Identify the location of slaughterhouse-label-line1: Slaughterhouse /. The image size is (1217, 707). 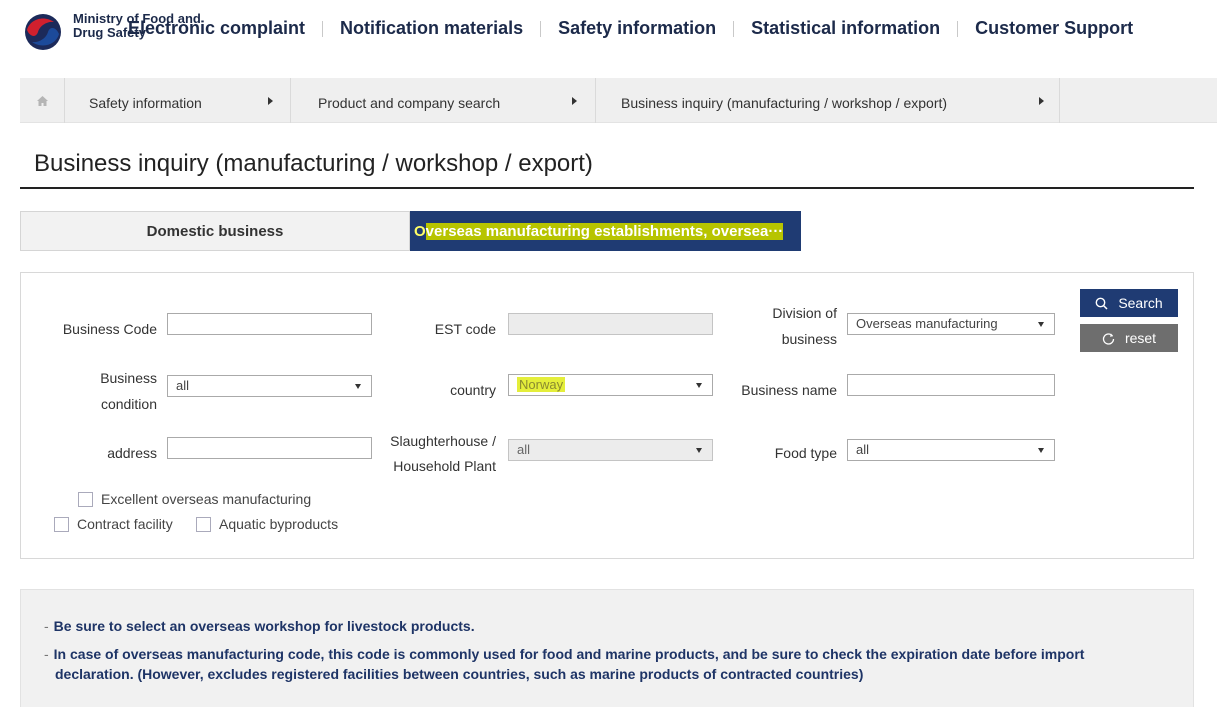
(443, 441).